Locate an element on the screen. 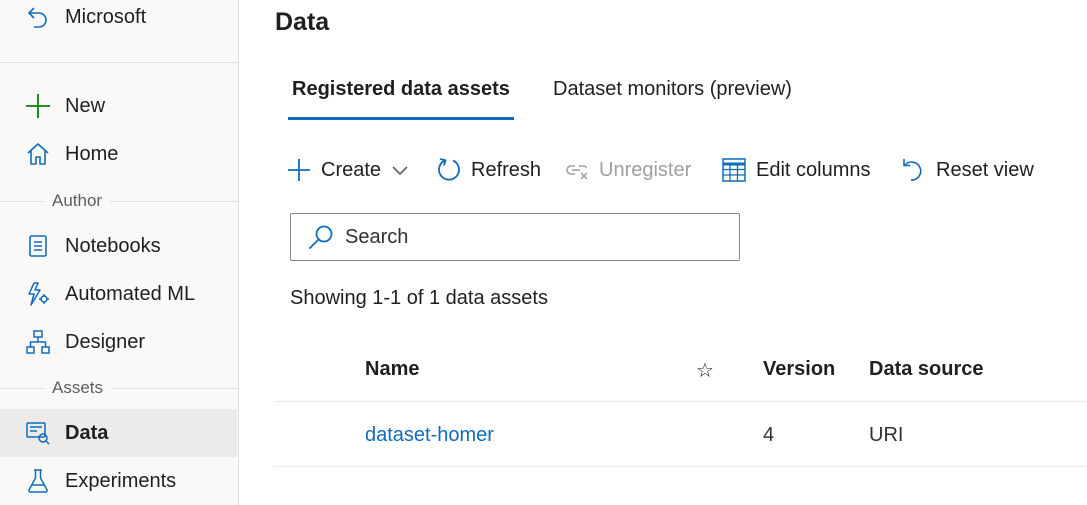 The width and height of the screenshot is (1087, 505). sidebar-item-label: Designer is located at coordinates (105, 341).